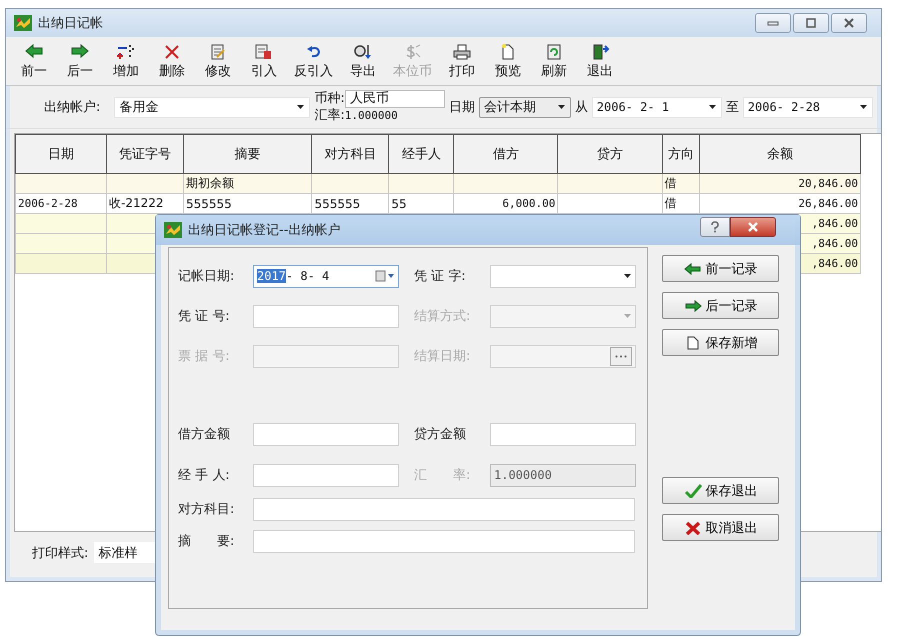 The height and width of the screenshot is (641, 903). What do you see at coordinates (621, 356) in the screenshot?
I see `ellipsis-icon` at bounding box center [621, 356].